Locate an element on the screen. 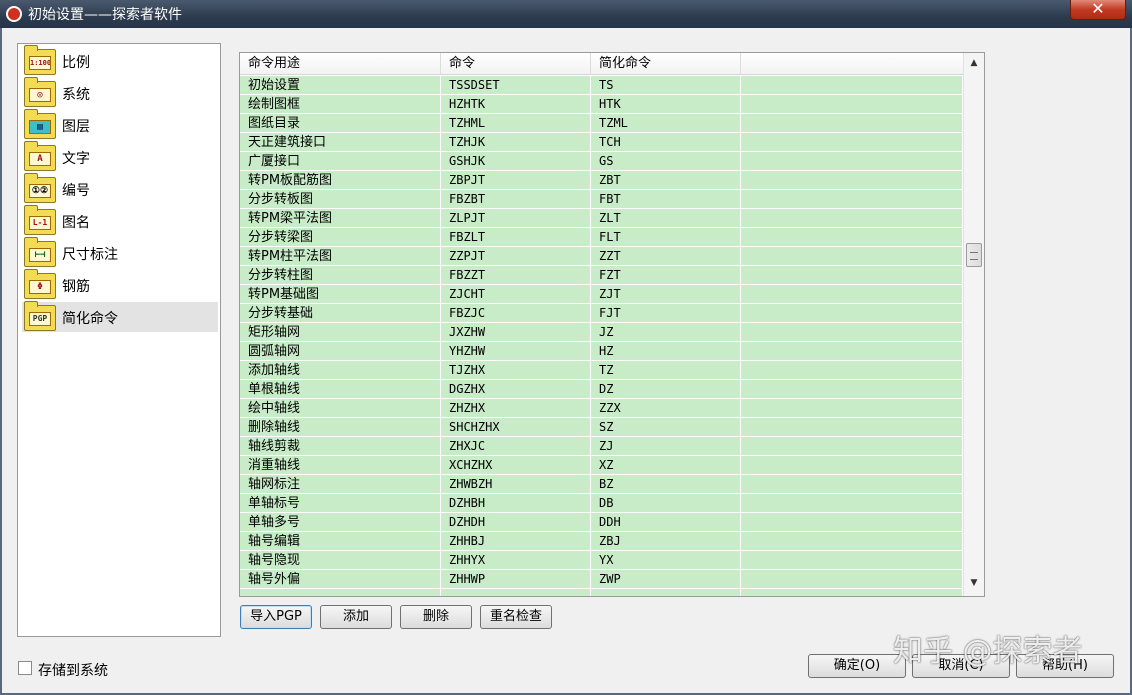 This screenshot has height=695, width=1132. cell-shortcut: FLT is located at coordinates (666, 237).